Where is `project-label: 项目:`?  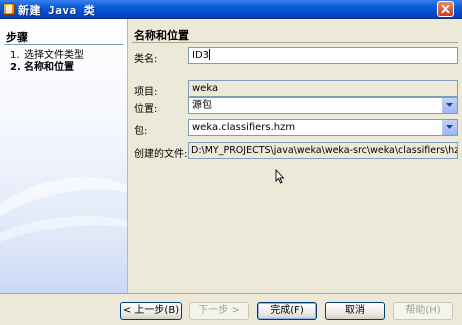
project-label: 项目: is located at coordinates (146, 92).